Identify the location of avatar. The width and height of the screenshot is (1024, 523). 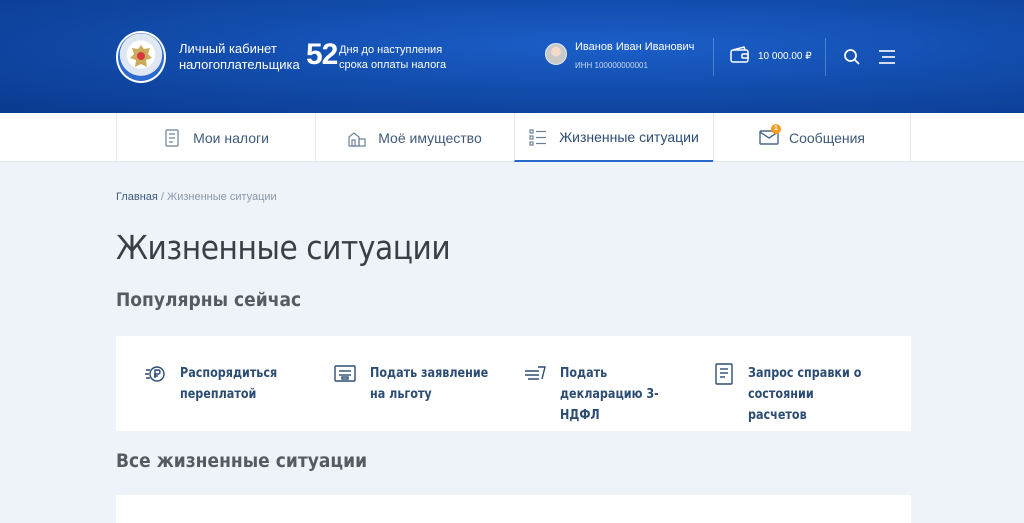
(556, 54).